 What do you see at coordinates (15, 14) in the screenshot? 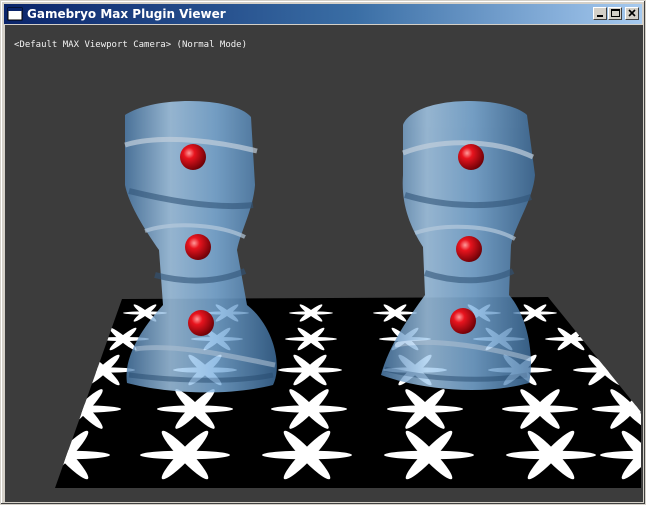
I see `app-window-icon` at bounding box center [15, 14].